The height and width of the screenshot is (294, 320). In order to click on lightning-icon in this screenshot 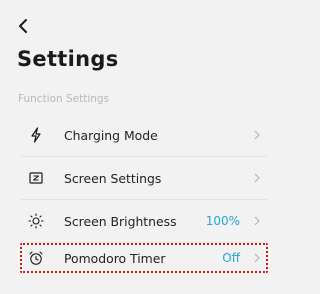, I will do `click(36, 135)`.